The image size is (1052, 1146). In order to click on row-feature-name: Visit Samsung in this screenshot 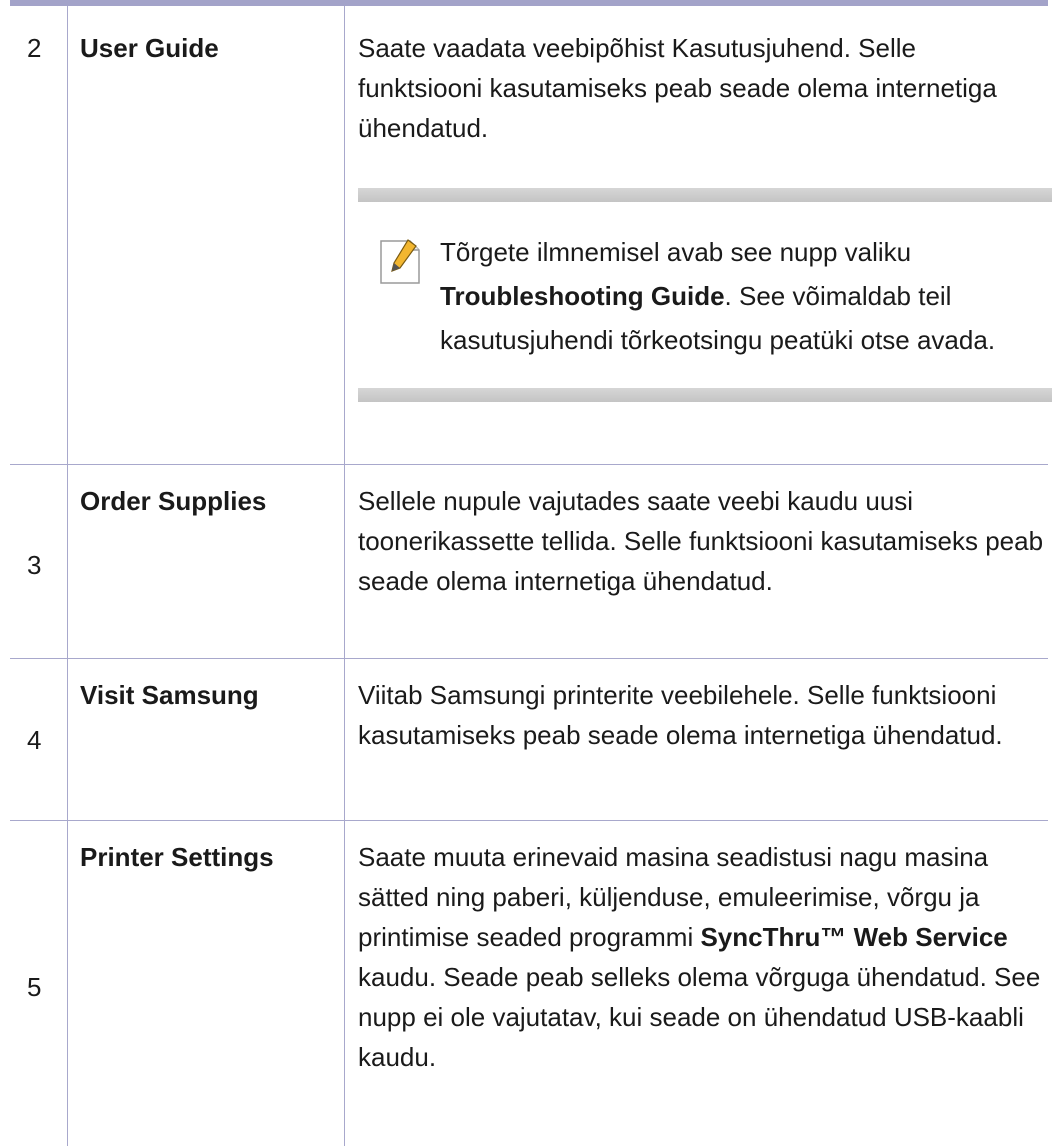, I will do `click(206, 740)`.